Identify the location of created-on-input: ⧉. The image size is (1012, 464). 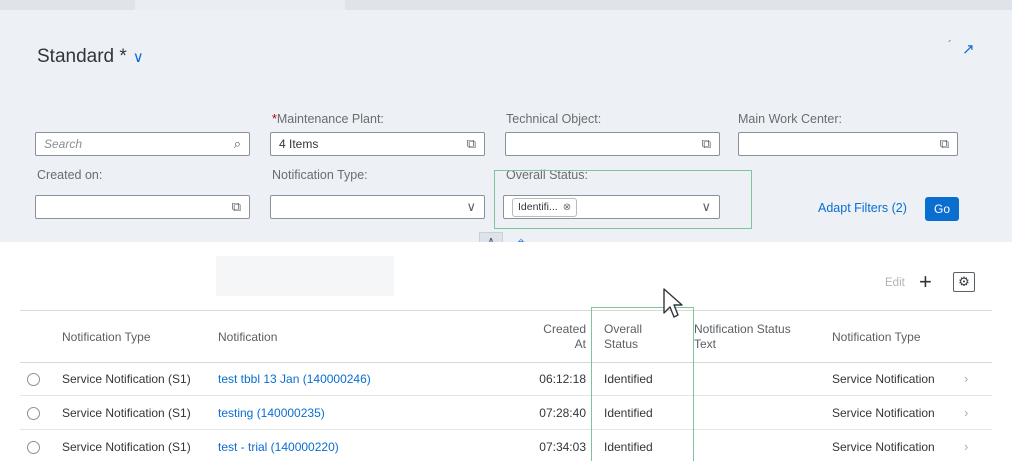
(142, 207).